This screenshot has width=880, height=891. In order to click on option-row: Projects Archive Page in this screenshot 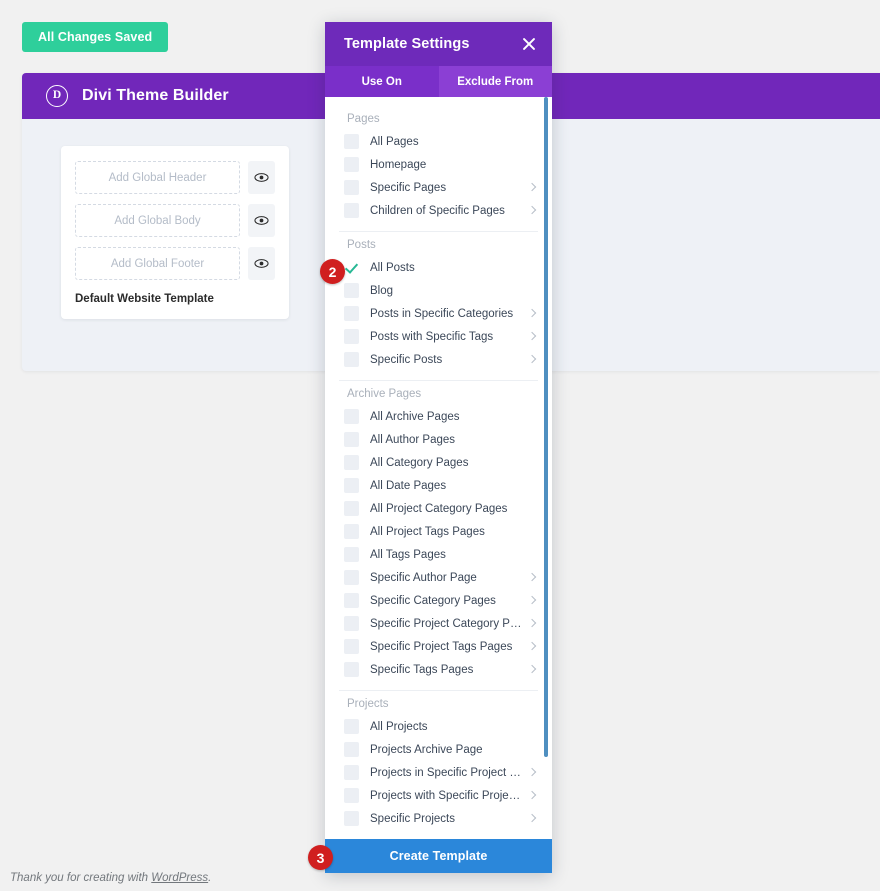, I will do `click(438, 749)`.